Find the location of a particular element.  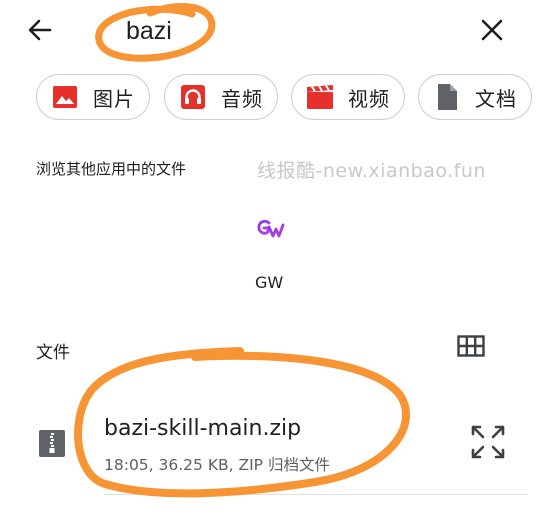

close-icon is located at coordinates (492, 30).